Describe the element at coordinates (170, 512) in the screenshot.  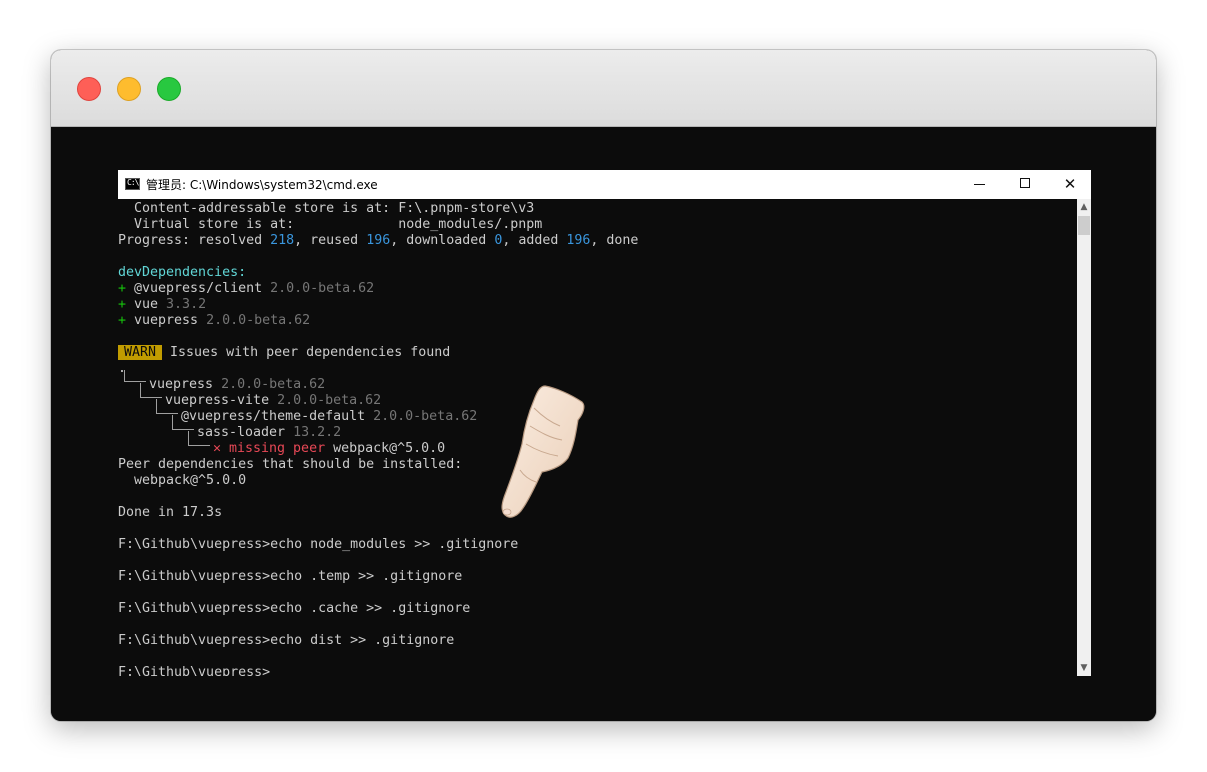
I see `done-line: Done in 17.3s` at that location.